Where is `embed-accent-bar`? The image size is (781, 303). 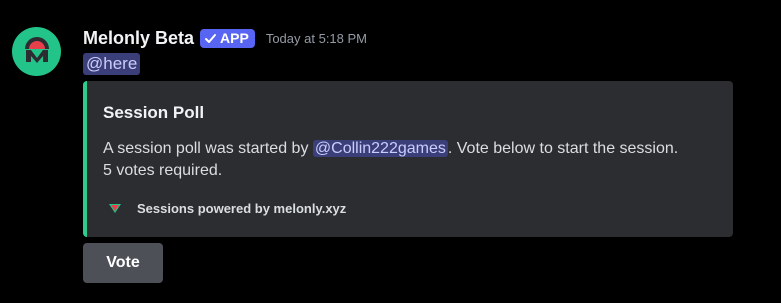
embed-accent-bar is located at coordinates (85, 159).